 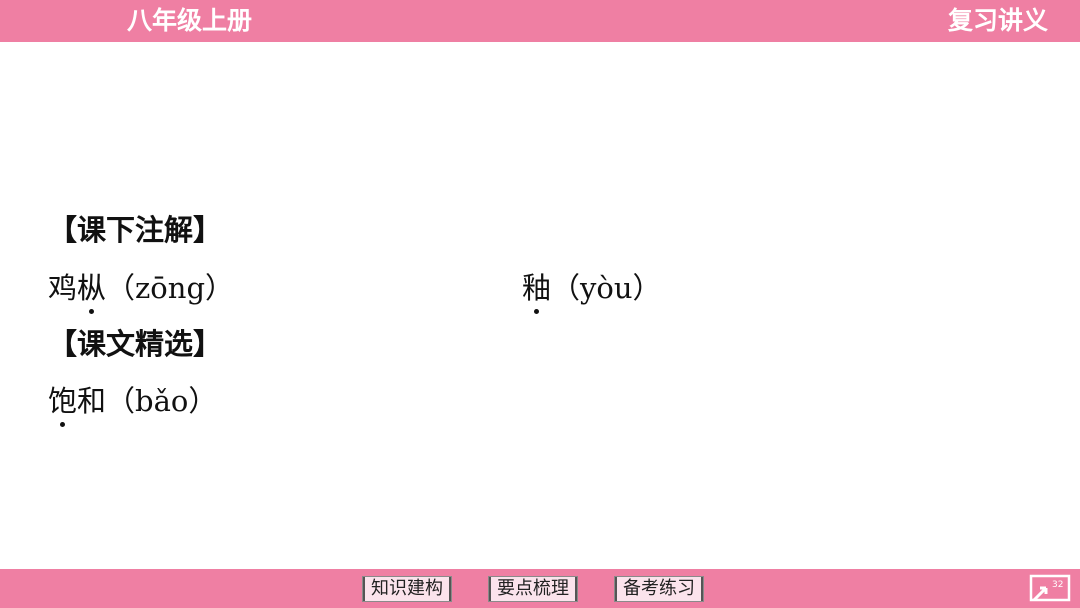 What do you see at coordinates (1057, 585) in the screenshot?
I see `page-number: 32` at bounding box center [1057, 585].